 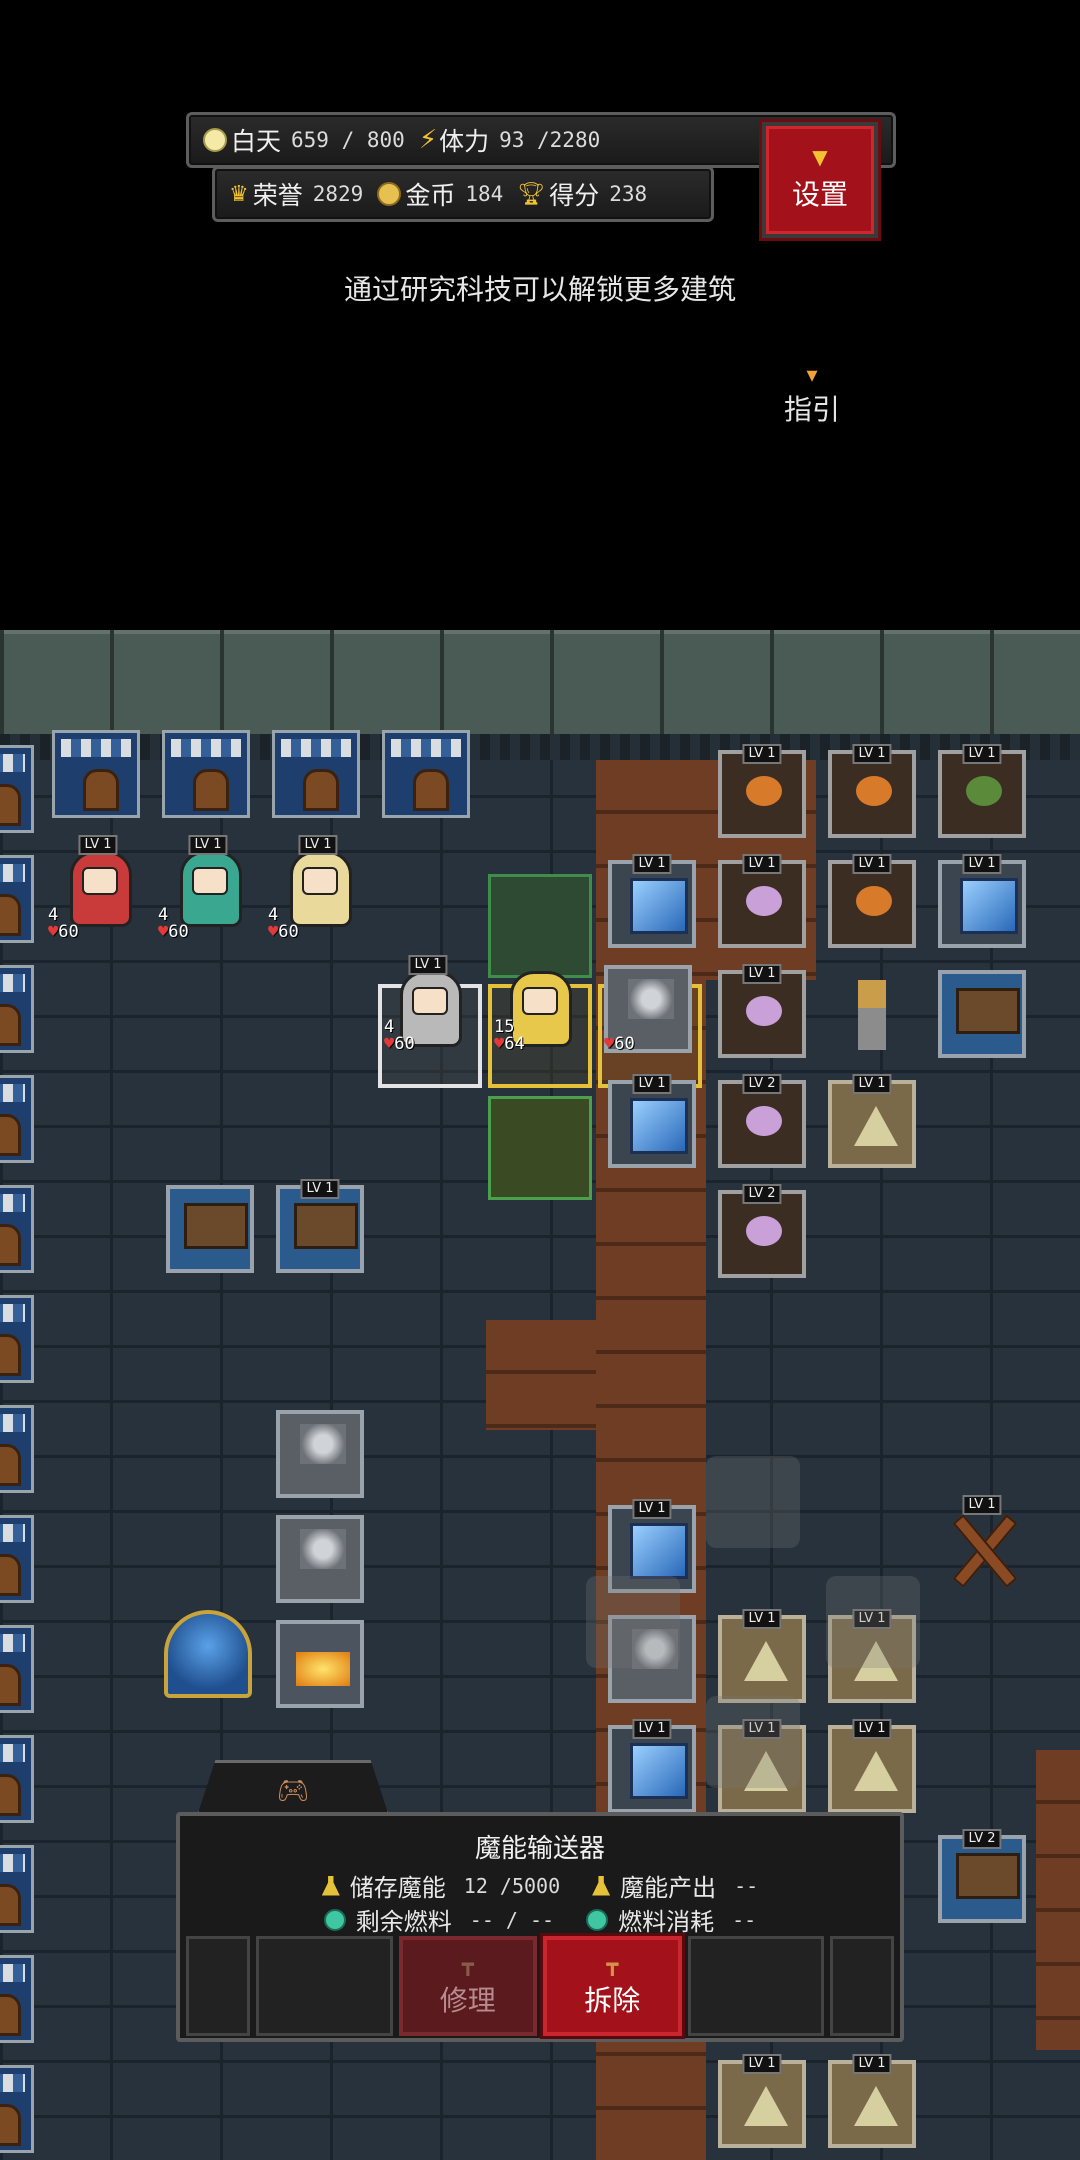 I want to click on panel-tab-controller: 🎮︎, so click(x=293, y=1789).